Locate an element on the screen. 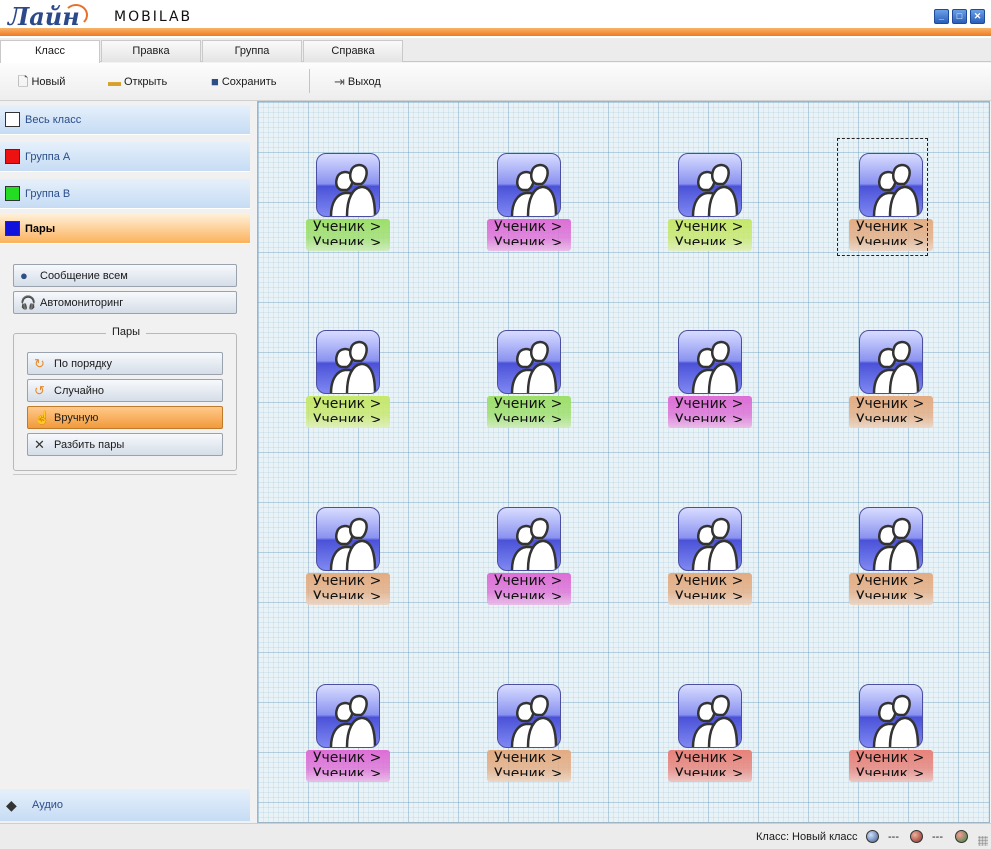 The width and height of the screenshot is (991, 849). save-button: ■ Сохранить is located at coordinates (244, 82).